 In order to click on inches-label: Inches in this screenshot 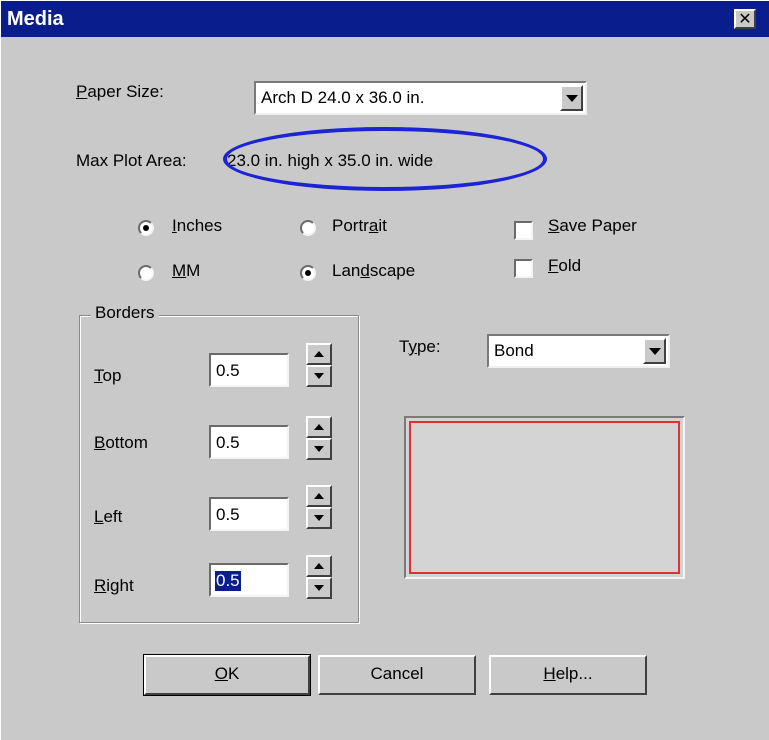, I will do `click(197, 226)`.